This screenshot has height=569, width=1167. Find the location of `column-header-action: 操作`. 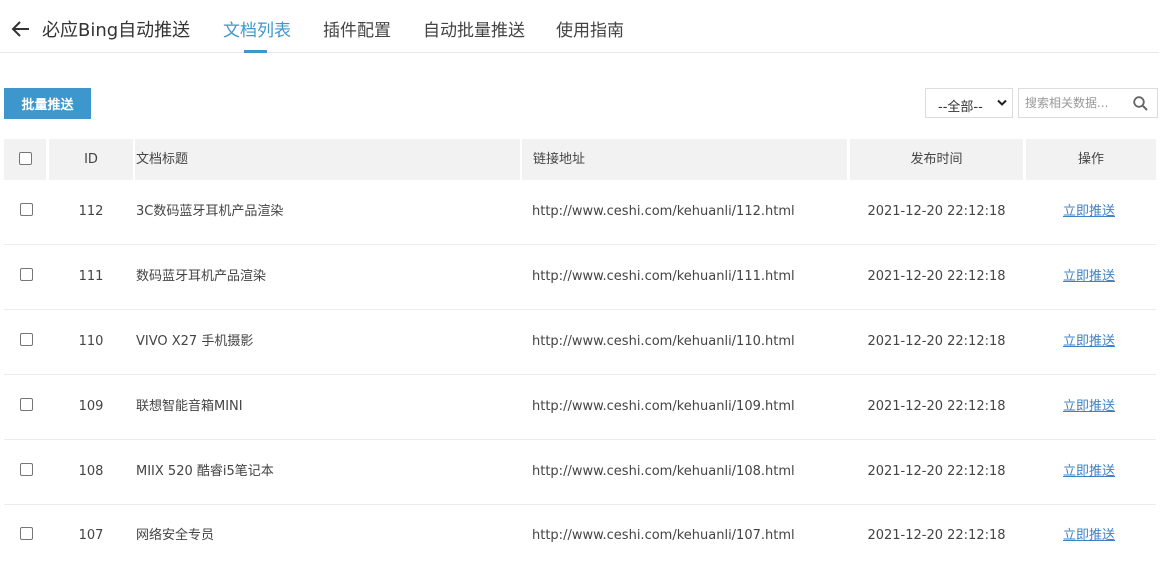

column-header-action: 操作 is located at coordinates (1091, 159).